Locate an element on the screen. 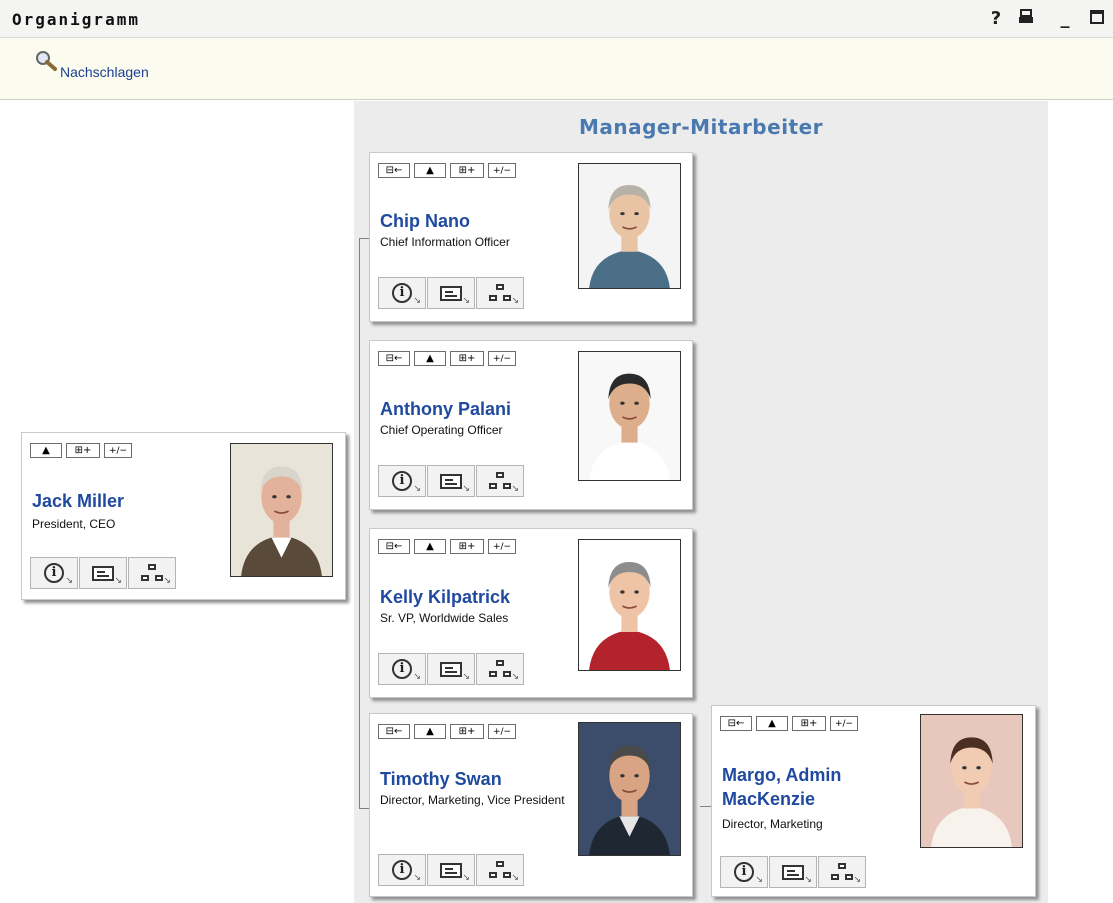  lookup-link: Nachschlagen is located at coordinates (91, 65).